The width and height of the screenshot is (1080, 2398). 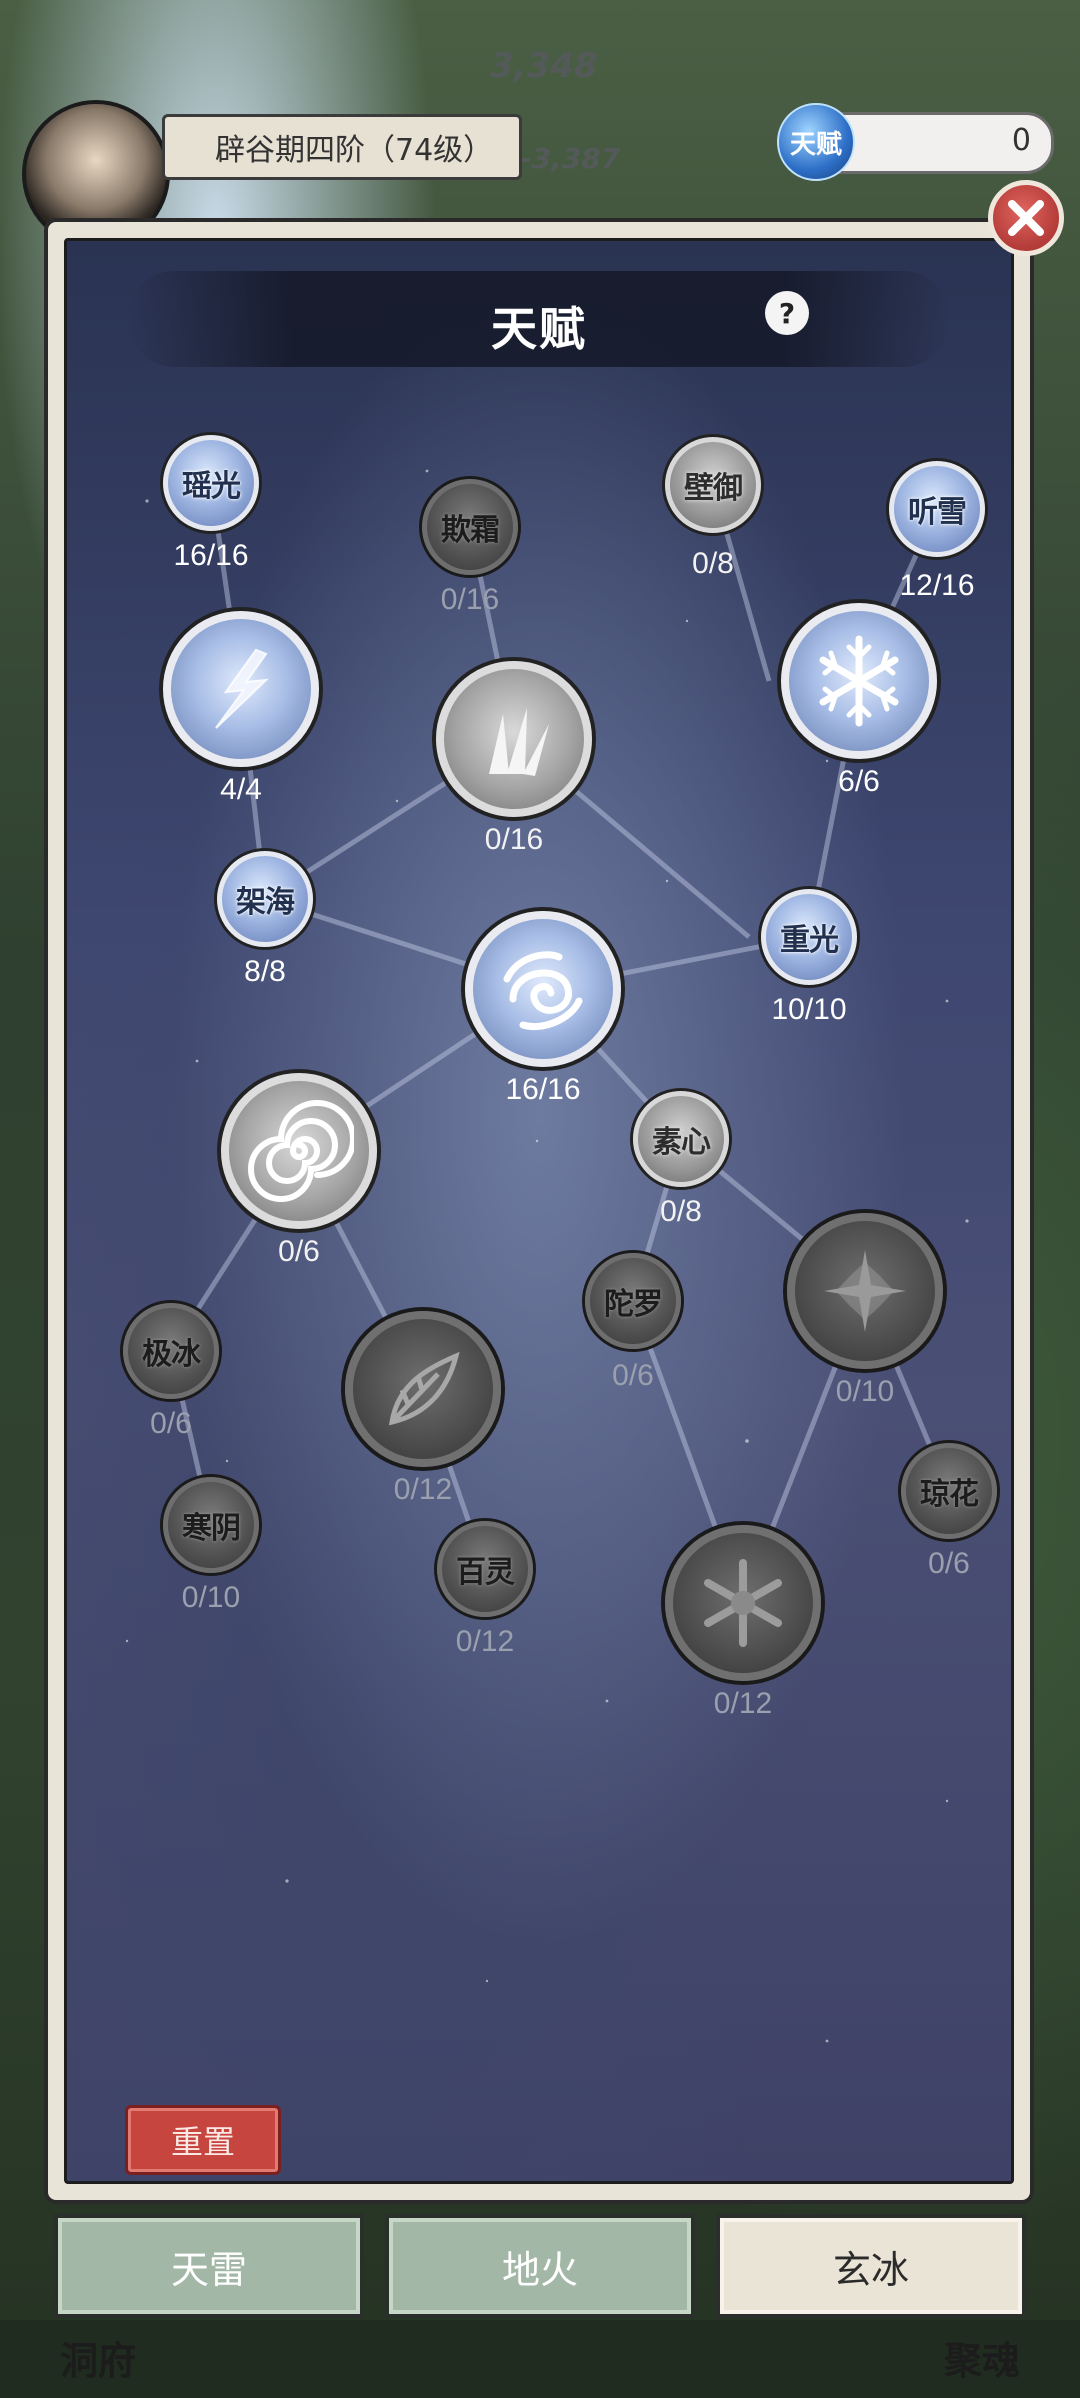 I want to click on lightning-icon, so click(x=242, y=688).